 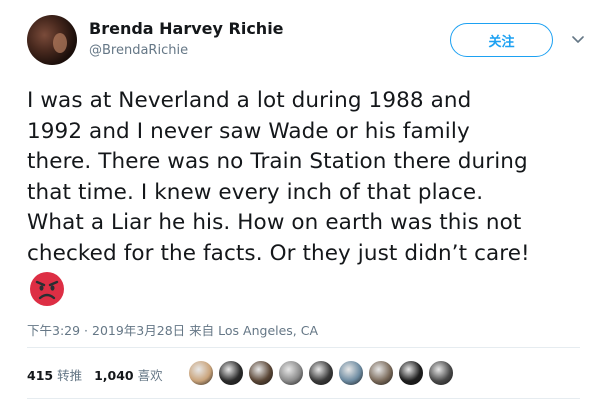 I want to click on tweet-line: I was at Neverland a lot during 1988 and, so click(x=249, y=100).